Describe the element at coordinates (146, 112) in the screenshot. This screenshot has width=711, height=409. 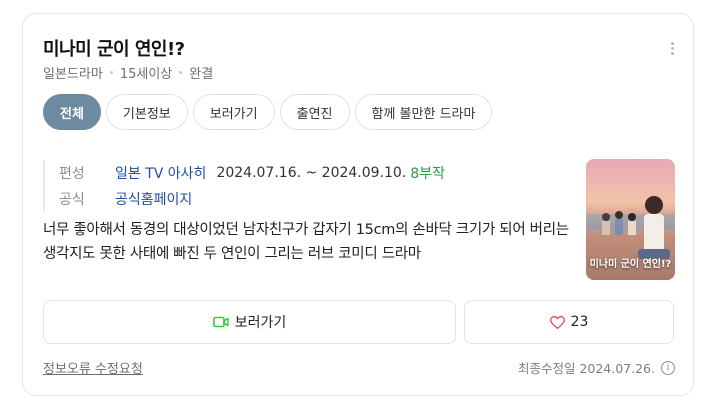
I see `tab-basic-info: 기본정보` at that location.